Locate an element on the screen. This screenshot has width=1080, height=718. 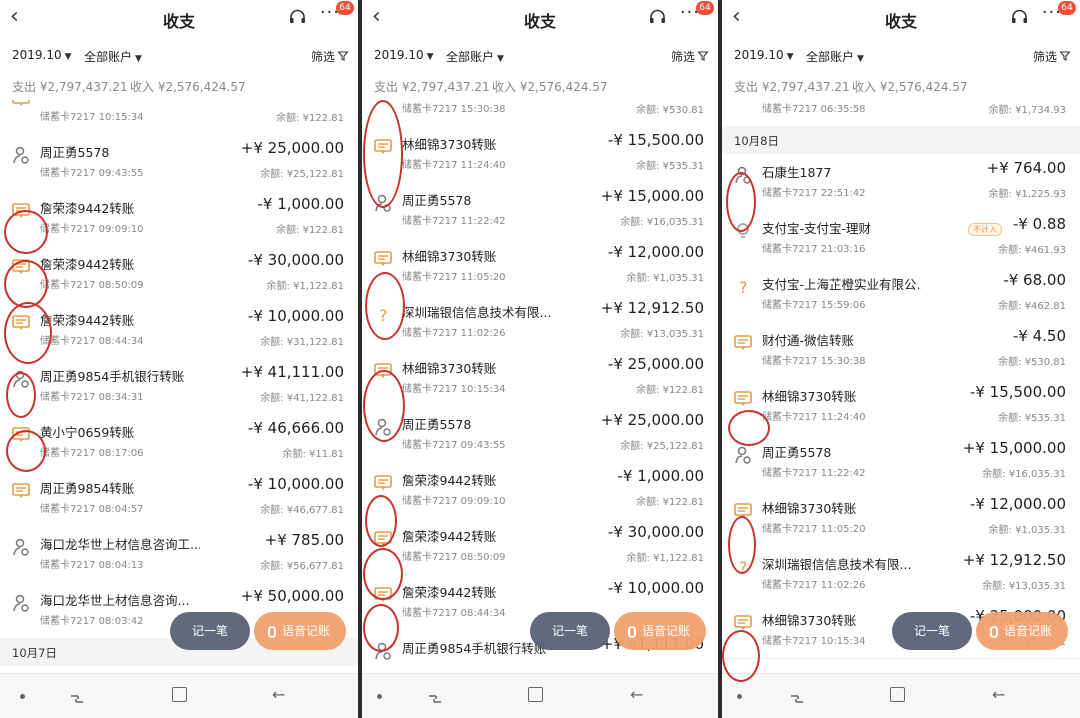
transaction-name: 周正勇9854手机银行转账 is located at coordinates (474, 648).